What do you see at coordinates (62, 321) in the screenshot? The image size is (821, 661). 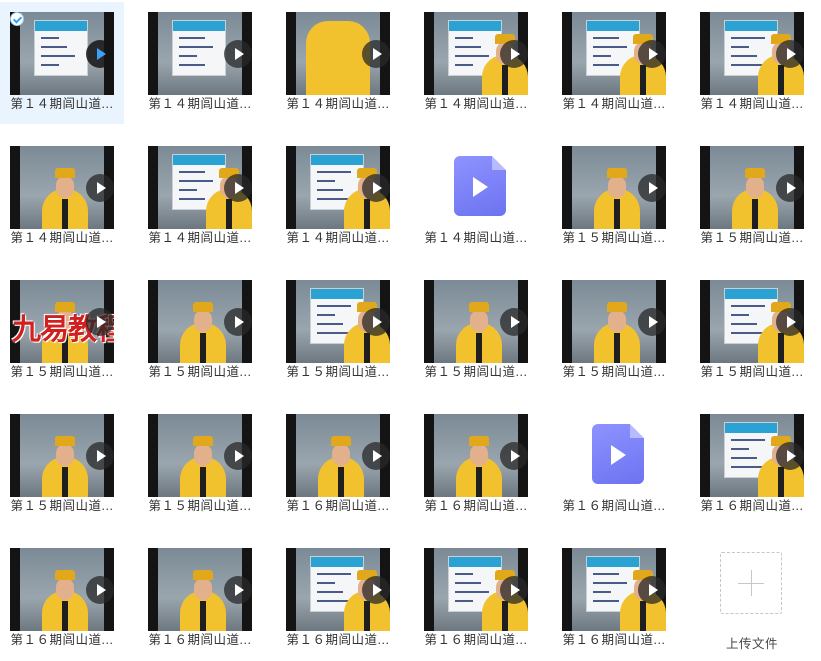 I see `video-thumbnail: 九易教程` at bounding box center [62, 321].